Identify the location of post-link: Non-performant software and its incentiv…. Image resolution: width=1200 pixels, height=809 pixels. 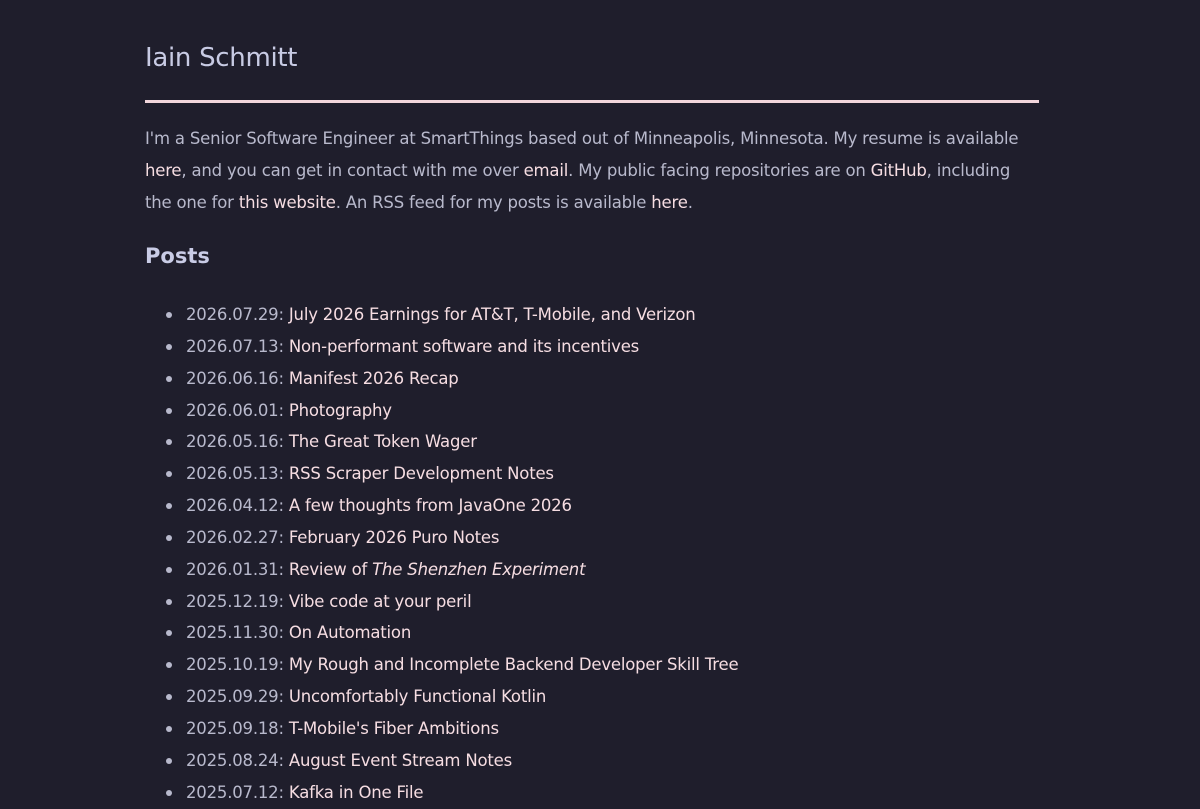
(464, 346).